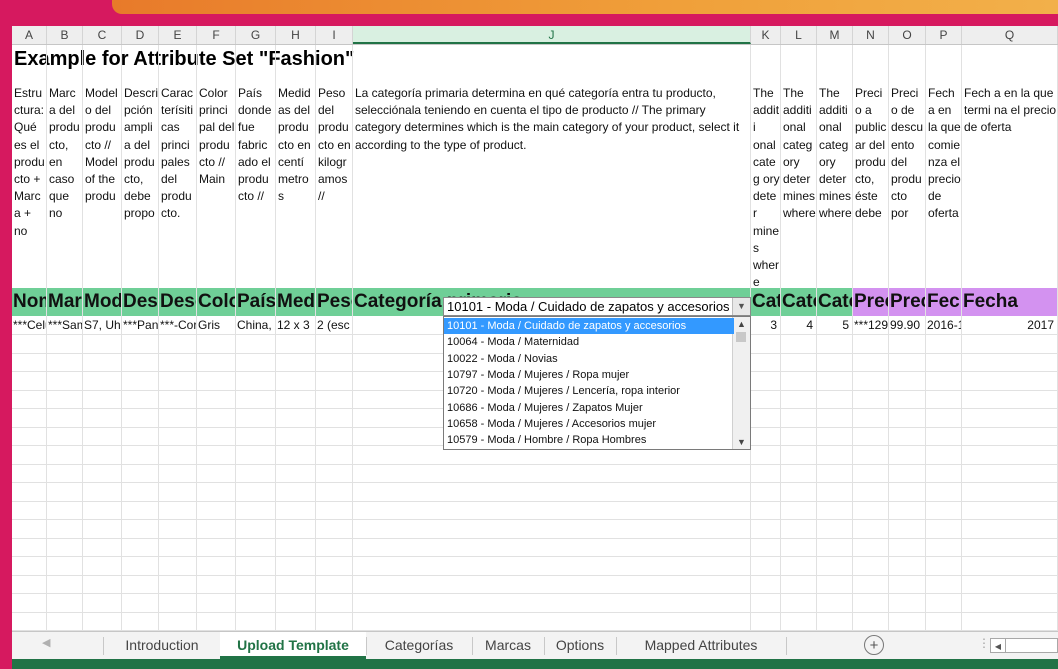  Describe the element at coordinates (798, 302) in the screenshot. I see `header-cell-L: Categoría` at that location.